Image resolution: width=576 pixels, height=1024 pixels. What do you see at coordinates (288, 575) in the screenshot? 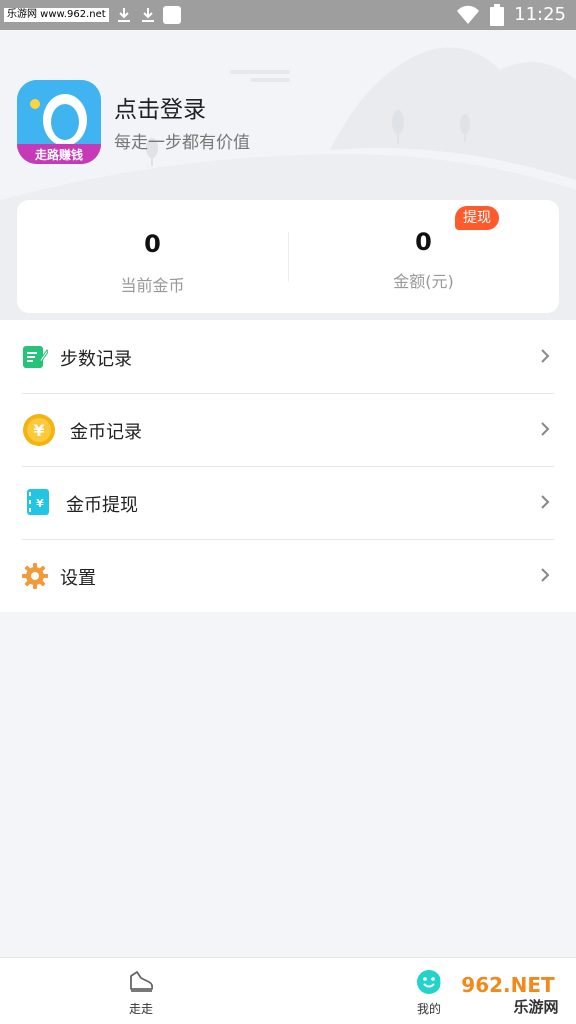
I see `menu-item-settings: 设置` at bounding box center [288, 575].